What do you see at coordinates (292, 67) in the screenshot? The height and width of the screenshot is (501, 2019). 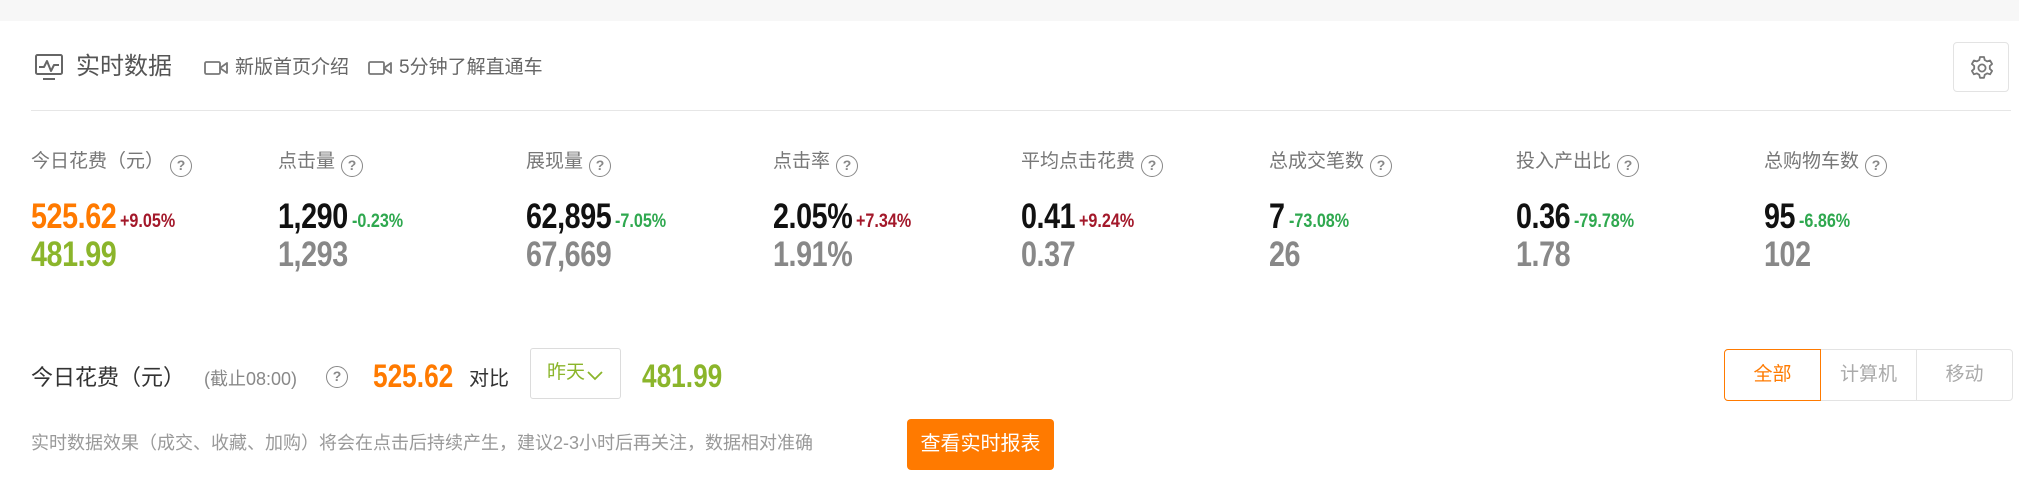 I see `intro-video-label: 新版首页介绍` at bounding box center [292, 67].